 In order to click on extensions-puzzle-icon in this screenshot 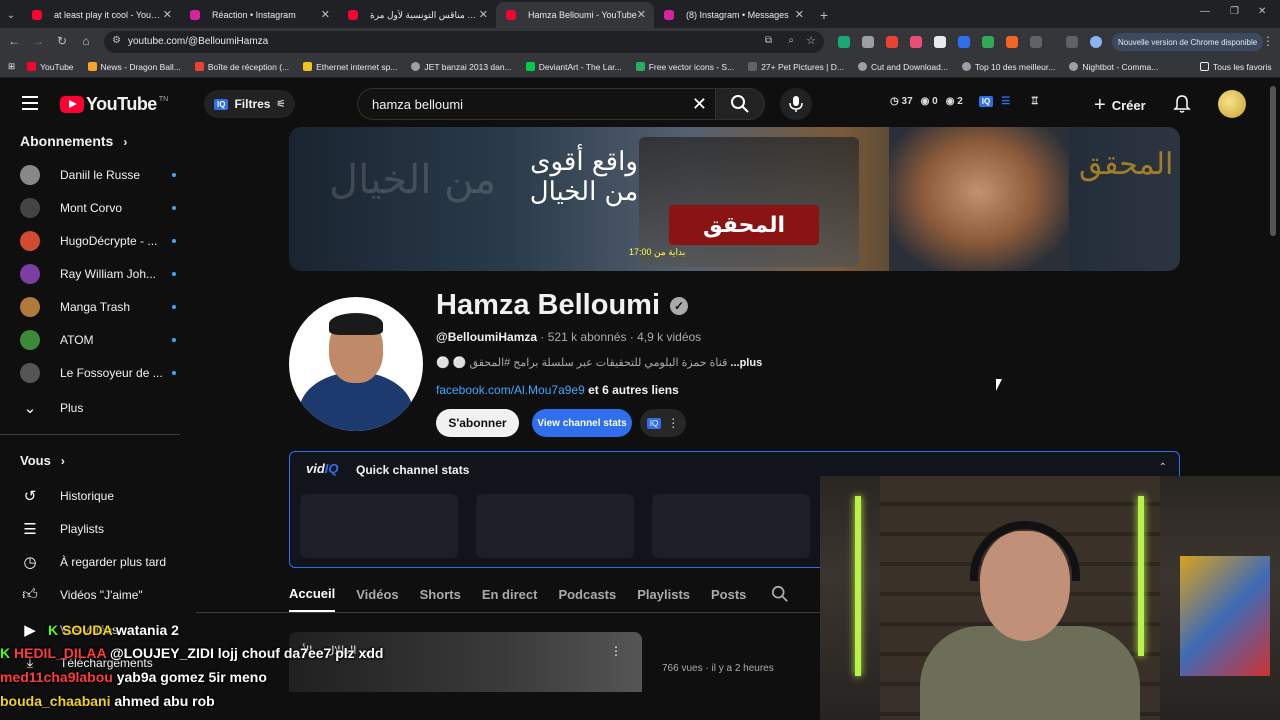, I will do `click(1036, 42)`.